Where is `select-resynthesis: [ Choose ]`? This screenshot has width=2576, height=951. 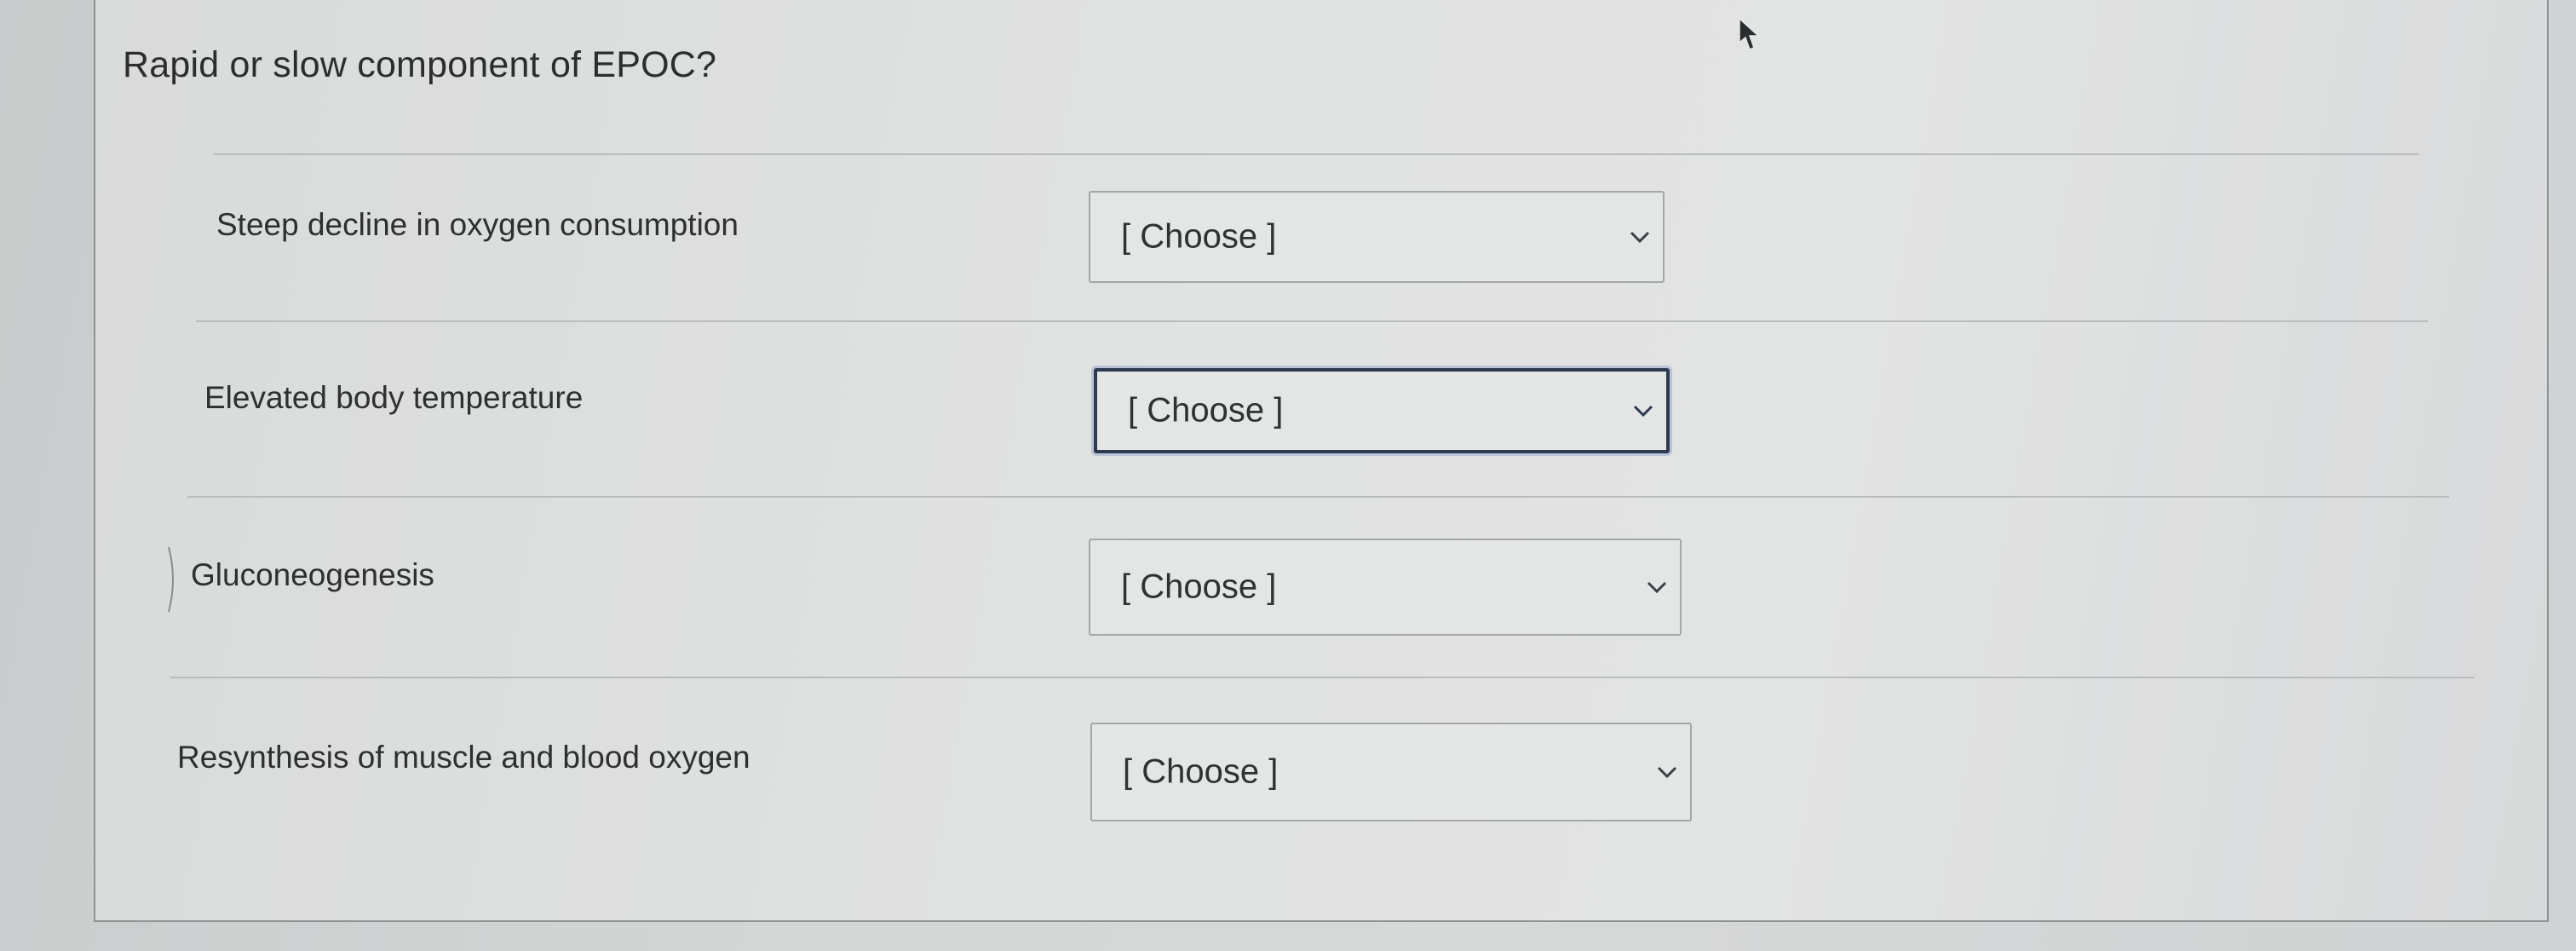
select-resynthesis: [ Choose ] is located at coordinates (1391, 772).